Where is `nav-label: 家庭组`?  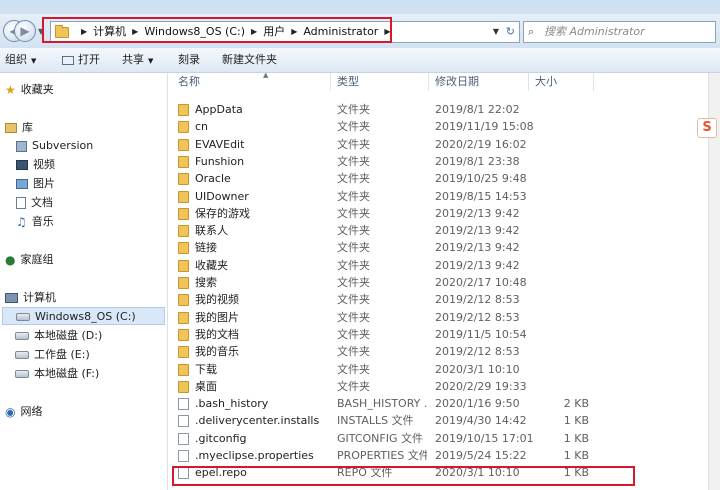
nav-label: 家庭组 is located at coordinates (37, 259).